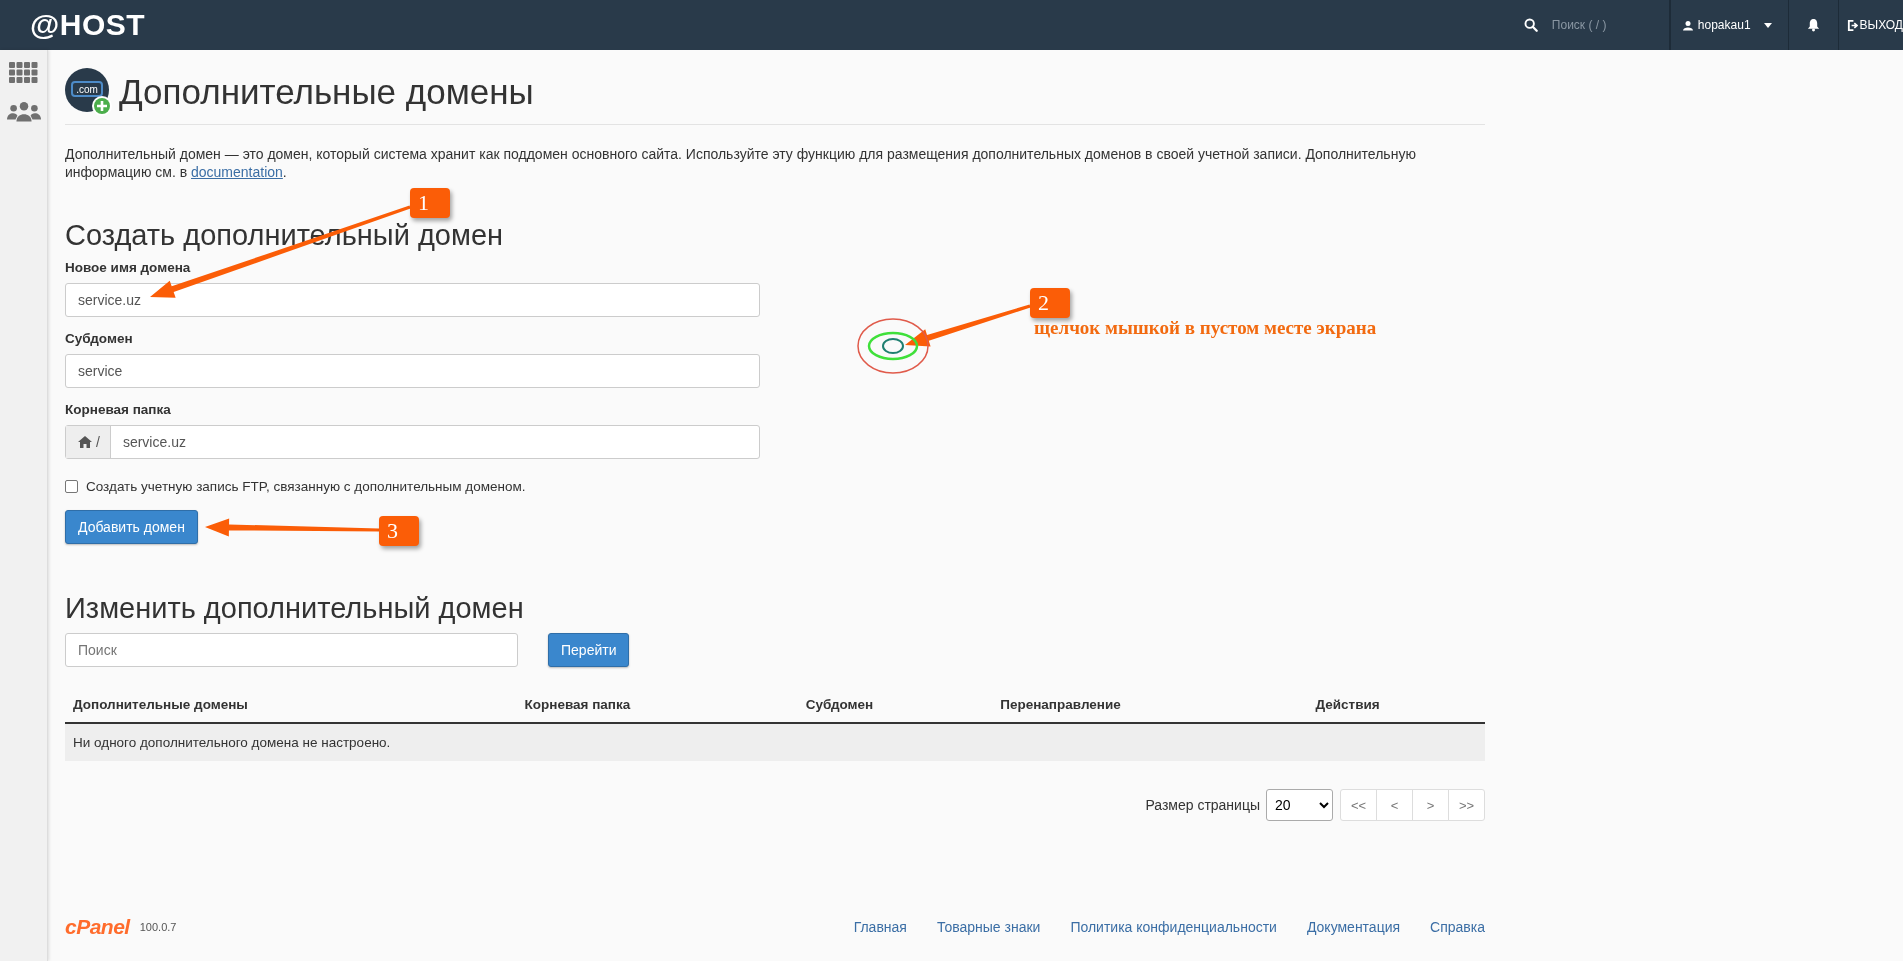 The height and width of the screenshot is (961, 1903). What do you see at coordinates (1852, 25) in the screenshot?
I see `logout-icon` at bounding box center [1852, 25].